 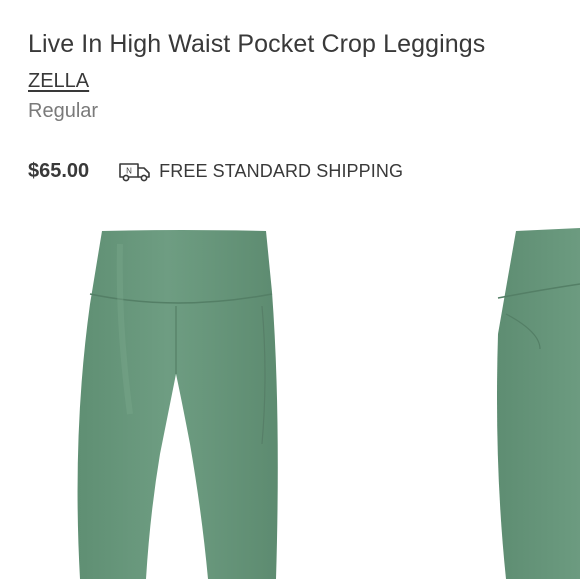 I want to click on brand-link: ZELLA, so click(x=58, y=81).